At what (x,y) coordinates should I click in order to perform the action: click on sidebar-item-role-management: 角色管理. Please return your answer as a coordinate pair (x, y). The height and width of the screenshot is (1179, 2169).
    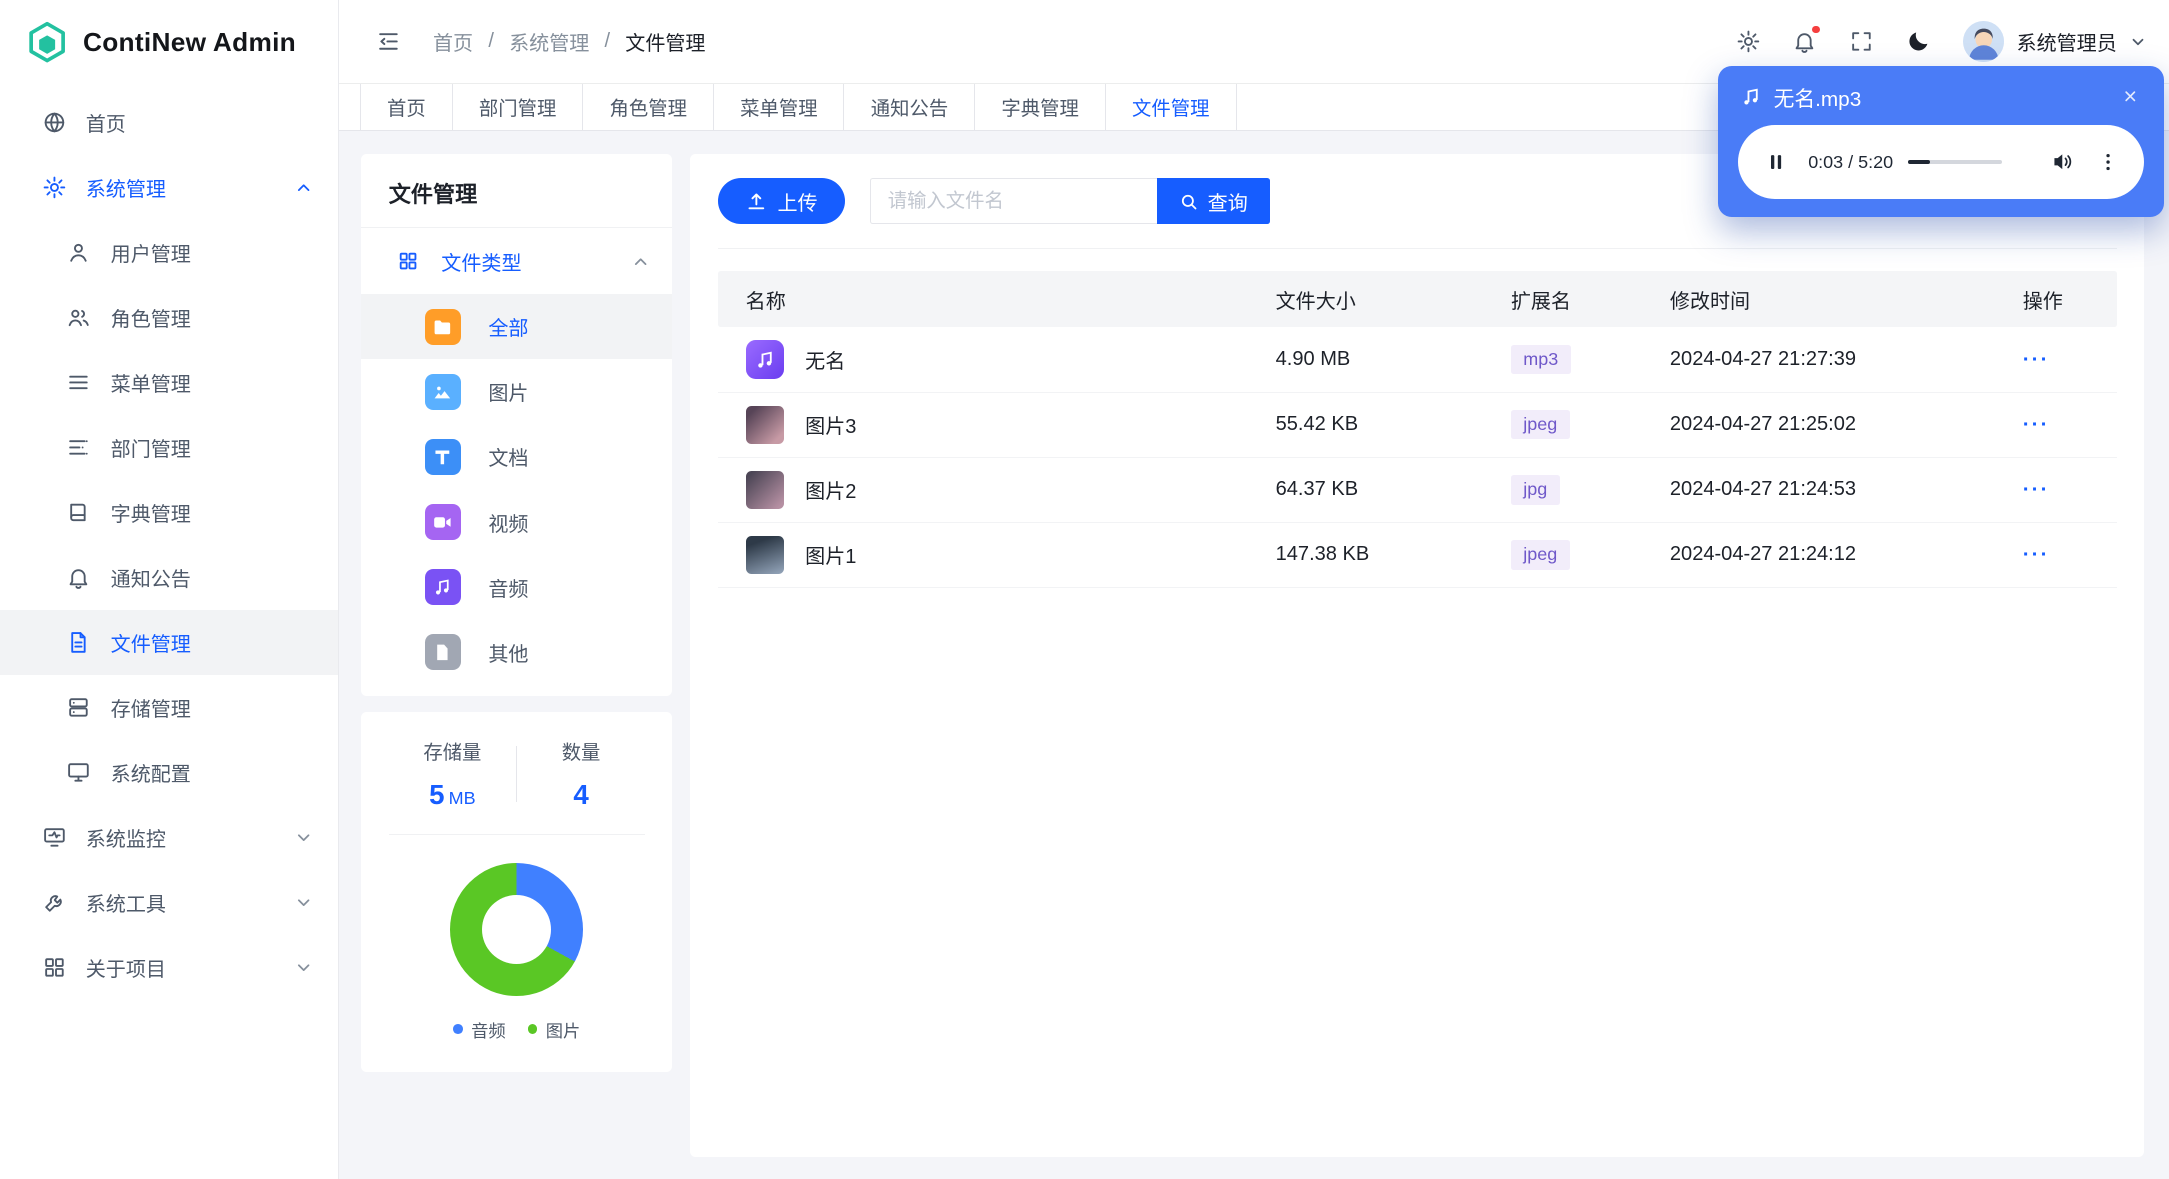
    Looking at the image, I should click on (169, 317).